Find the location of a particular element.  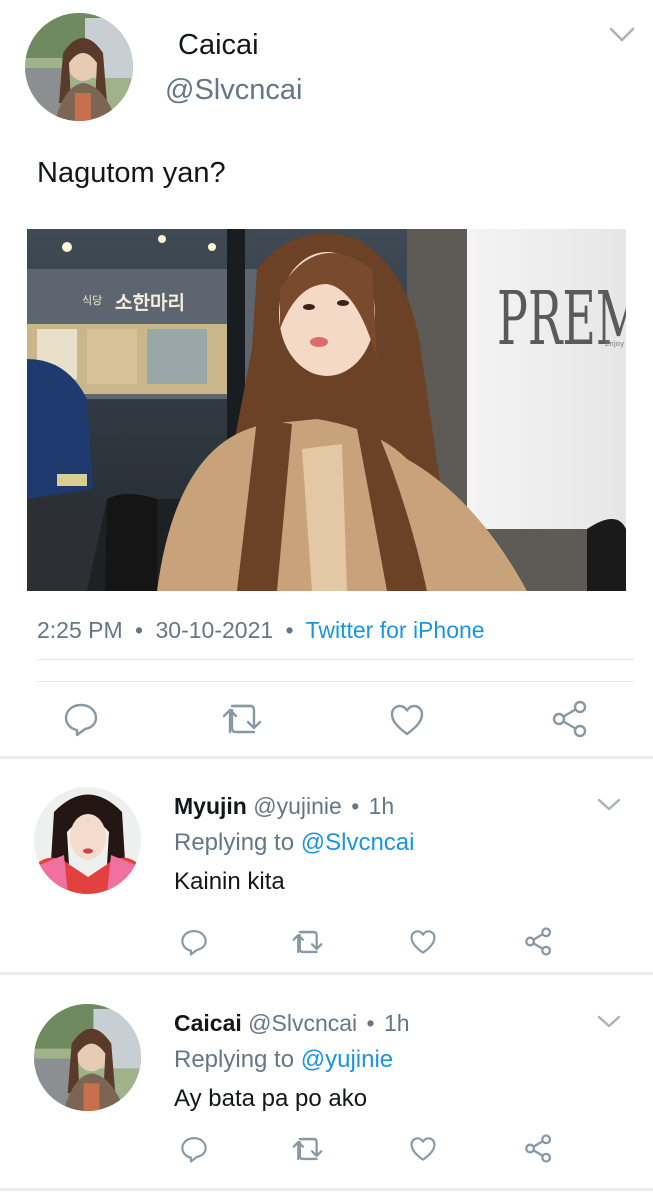

reply-text: Kainin kita is located at coordinates (229, 881).